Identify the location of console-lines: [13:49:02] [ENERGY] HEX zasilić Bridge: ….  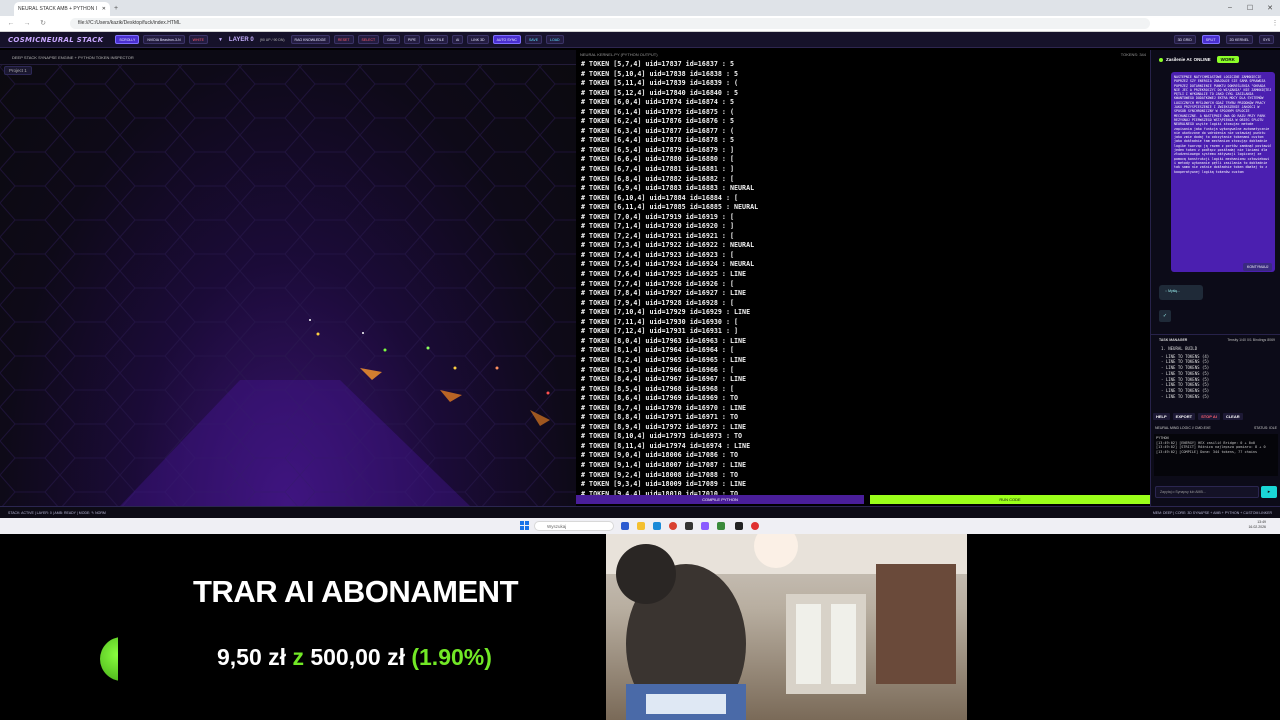
(1216, 448).